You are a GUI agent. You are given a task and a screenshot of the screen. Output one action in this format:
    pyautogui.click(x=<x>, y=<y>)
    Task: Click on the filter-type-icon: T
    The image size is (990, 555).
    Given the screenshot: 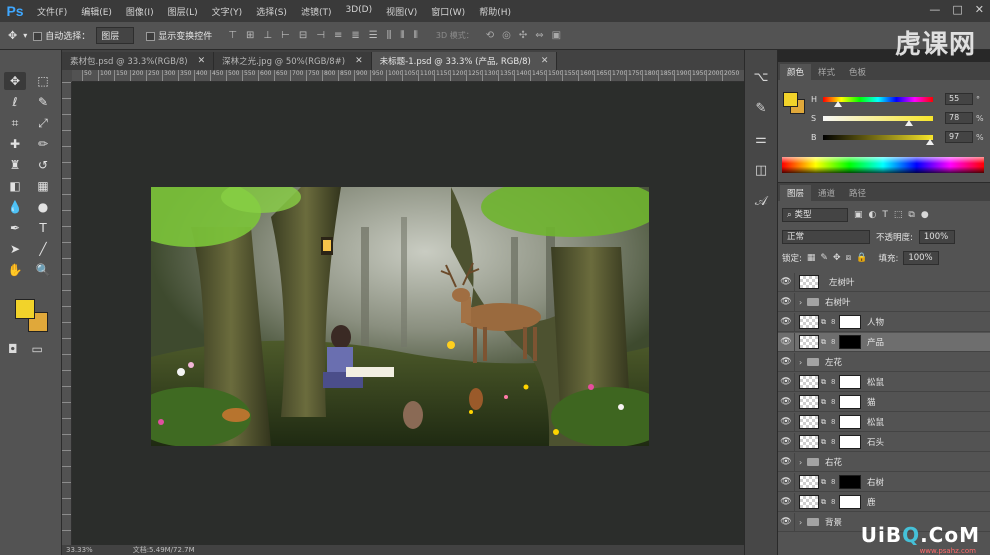 What is the action you would take?
    pyautogui.click(x=885, y=215)
    